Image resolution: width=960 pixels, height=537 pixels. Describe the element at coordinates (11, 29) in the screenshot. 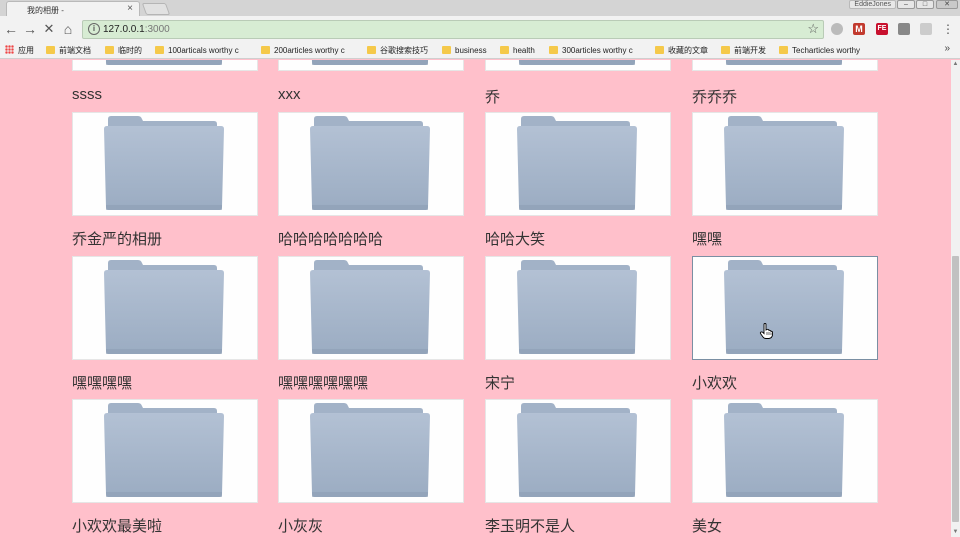

I see `back-arrow-icon: ←` at that location.